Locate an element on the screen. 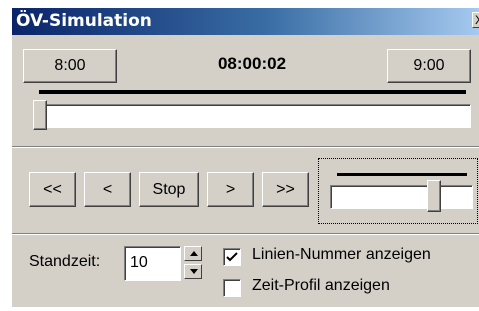  title-bar: ÖV-Simulation X is located at coordinates (245, 21).